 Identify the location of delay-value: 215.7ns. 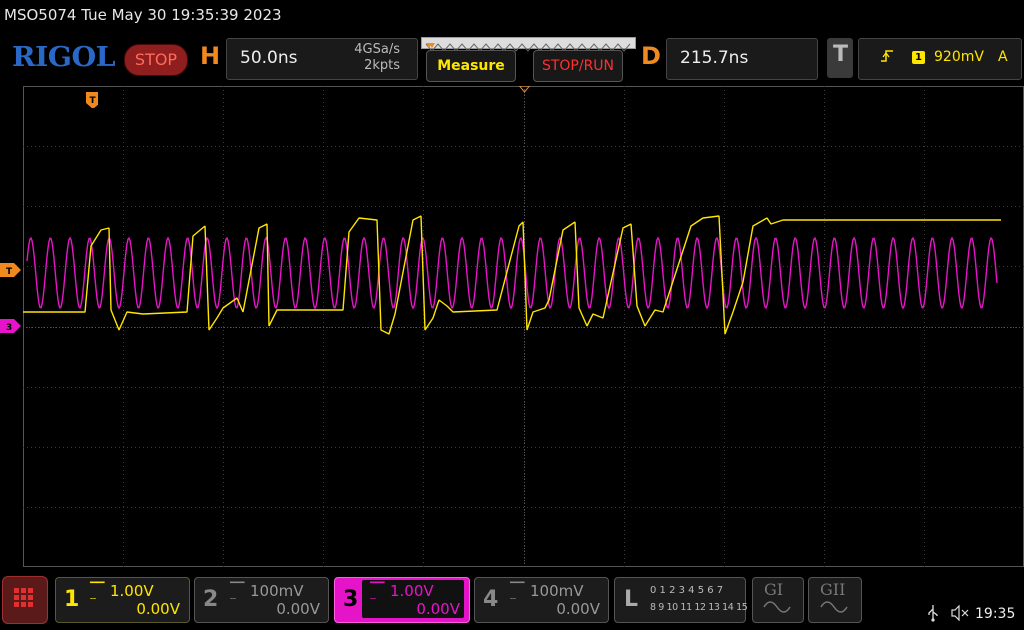
(714, 58).